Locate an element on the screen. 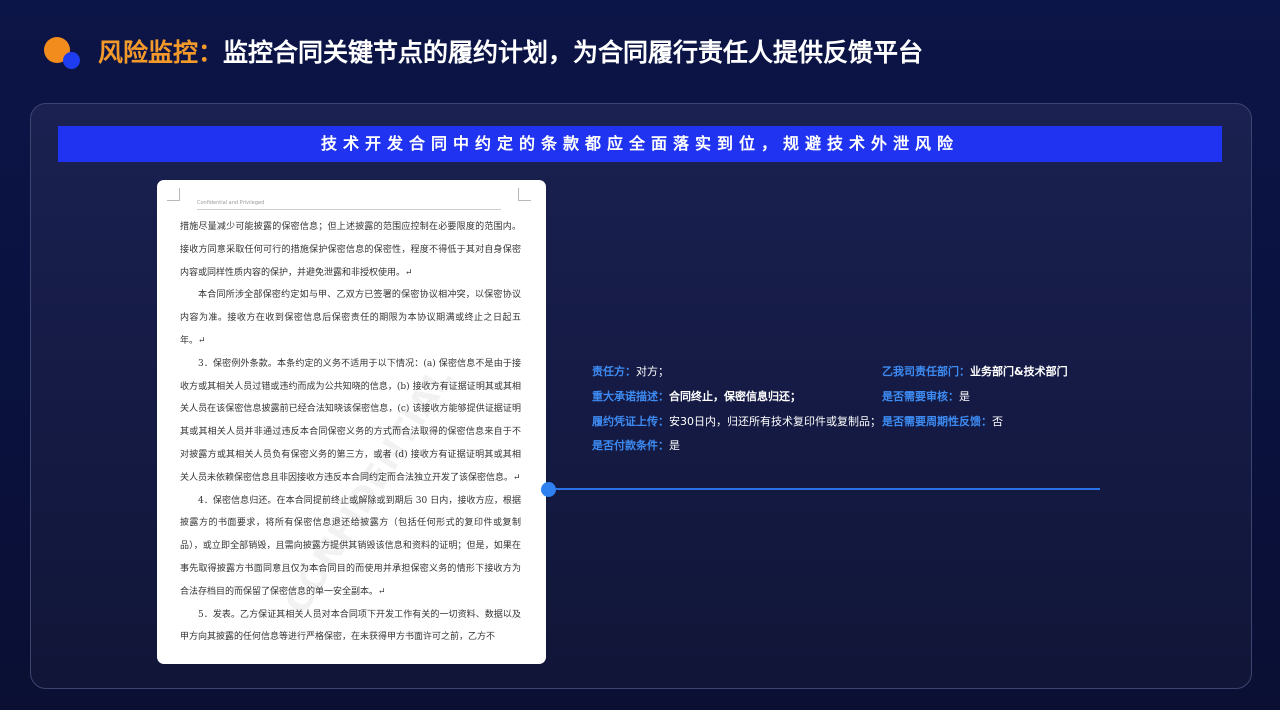 The height and width of the screenshot is (710, 1280). document-header-label: Confidential and Privileged is located at coordinates (231, 203).